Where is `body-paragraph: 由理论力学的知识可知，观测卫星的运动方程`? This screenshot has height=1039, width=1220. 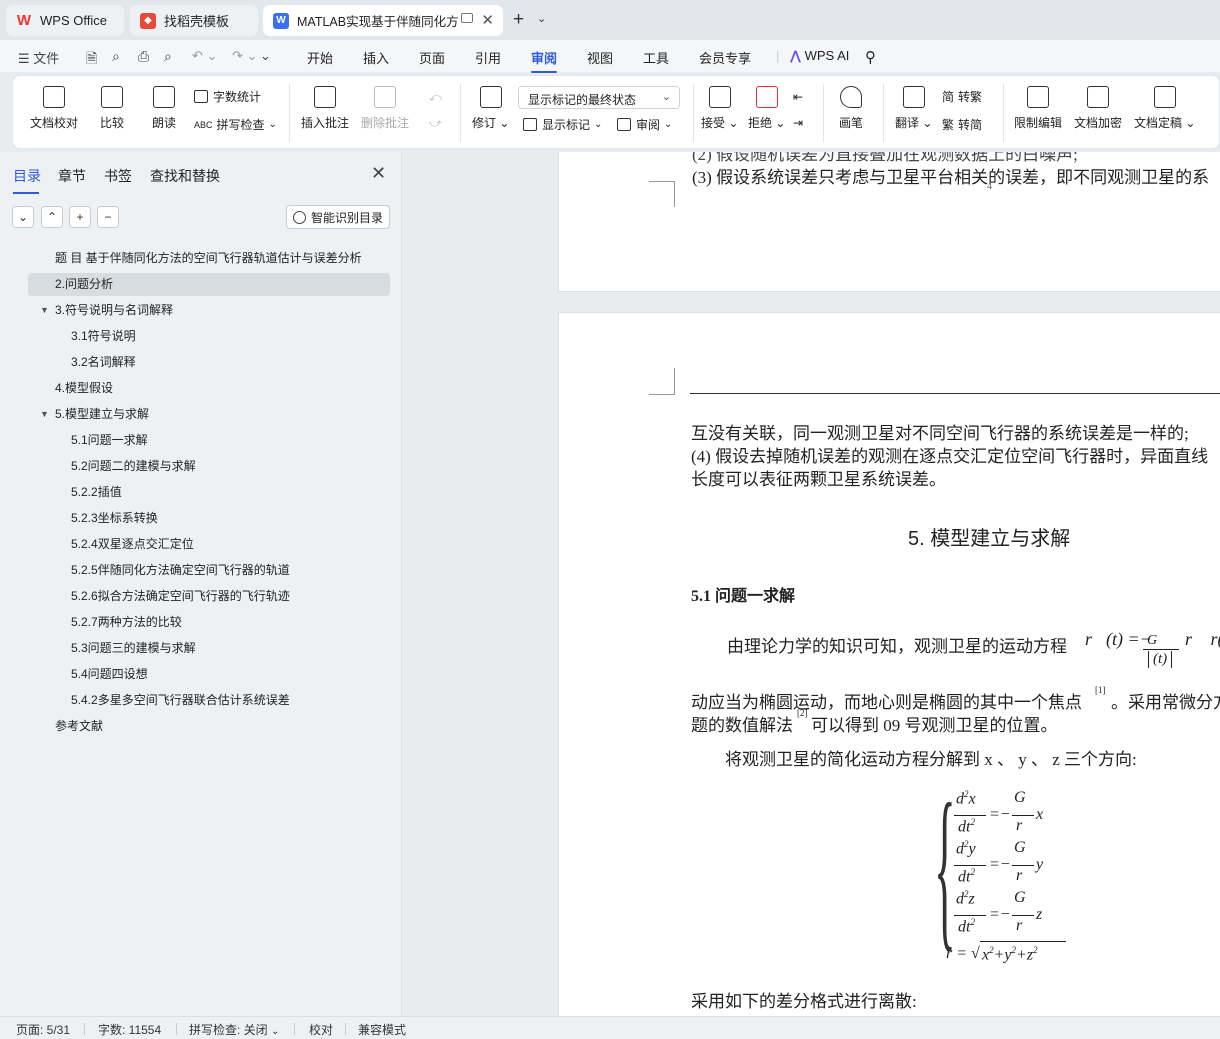 body-paragraph: 由理论力学的知识可知，观测卫星的运动方程 is located at coordinates (897, 646).